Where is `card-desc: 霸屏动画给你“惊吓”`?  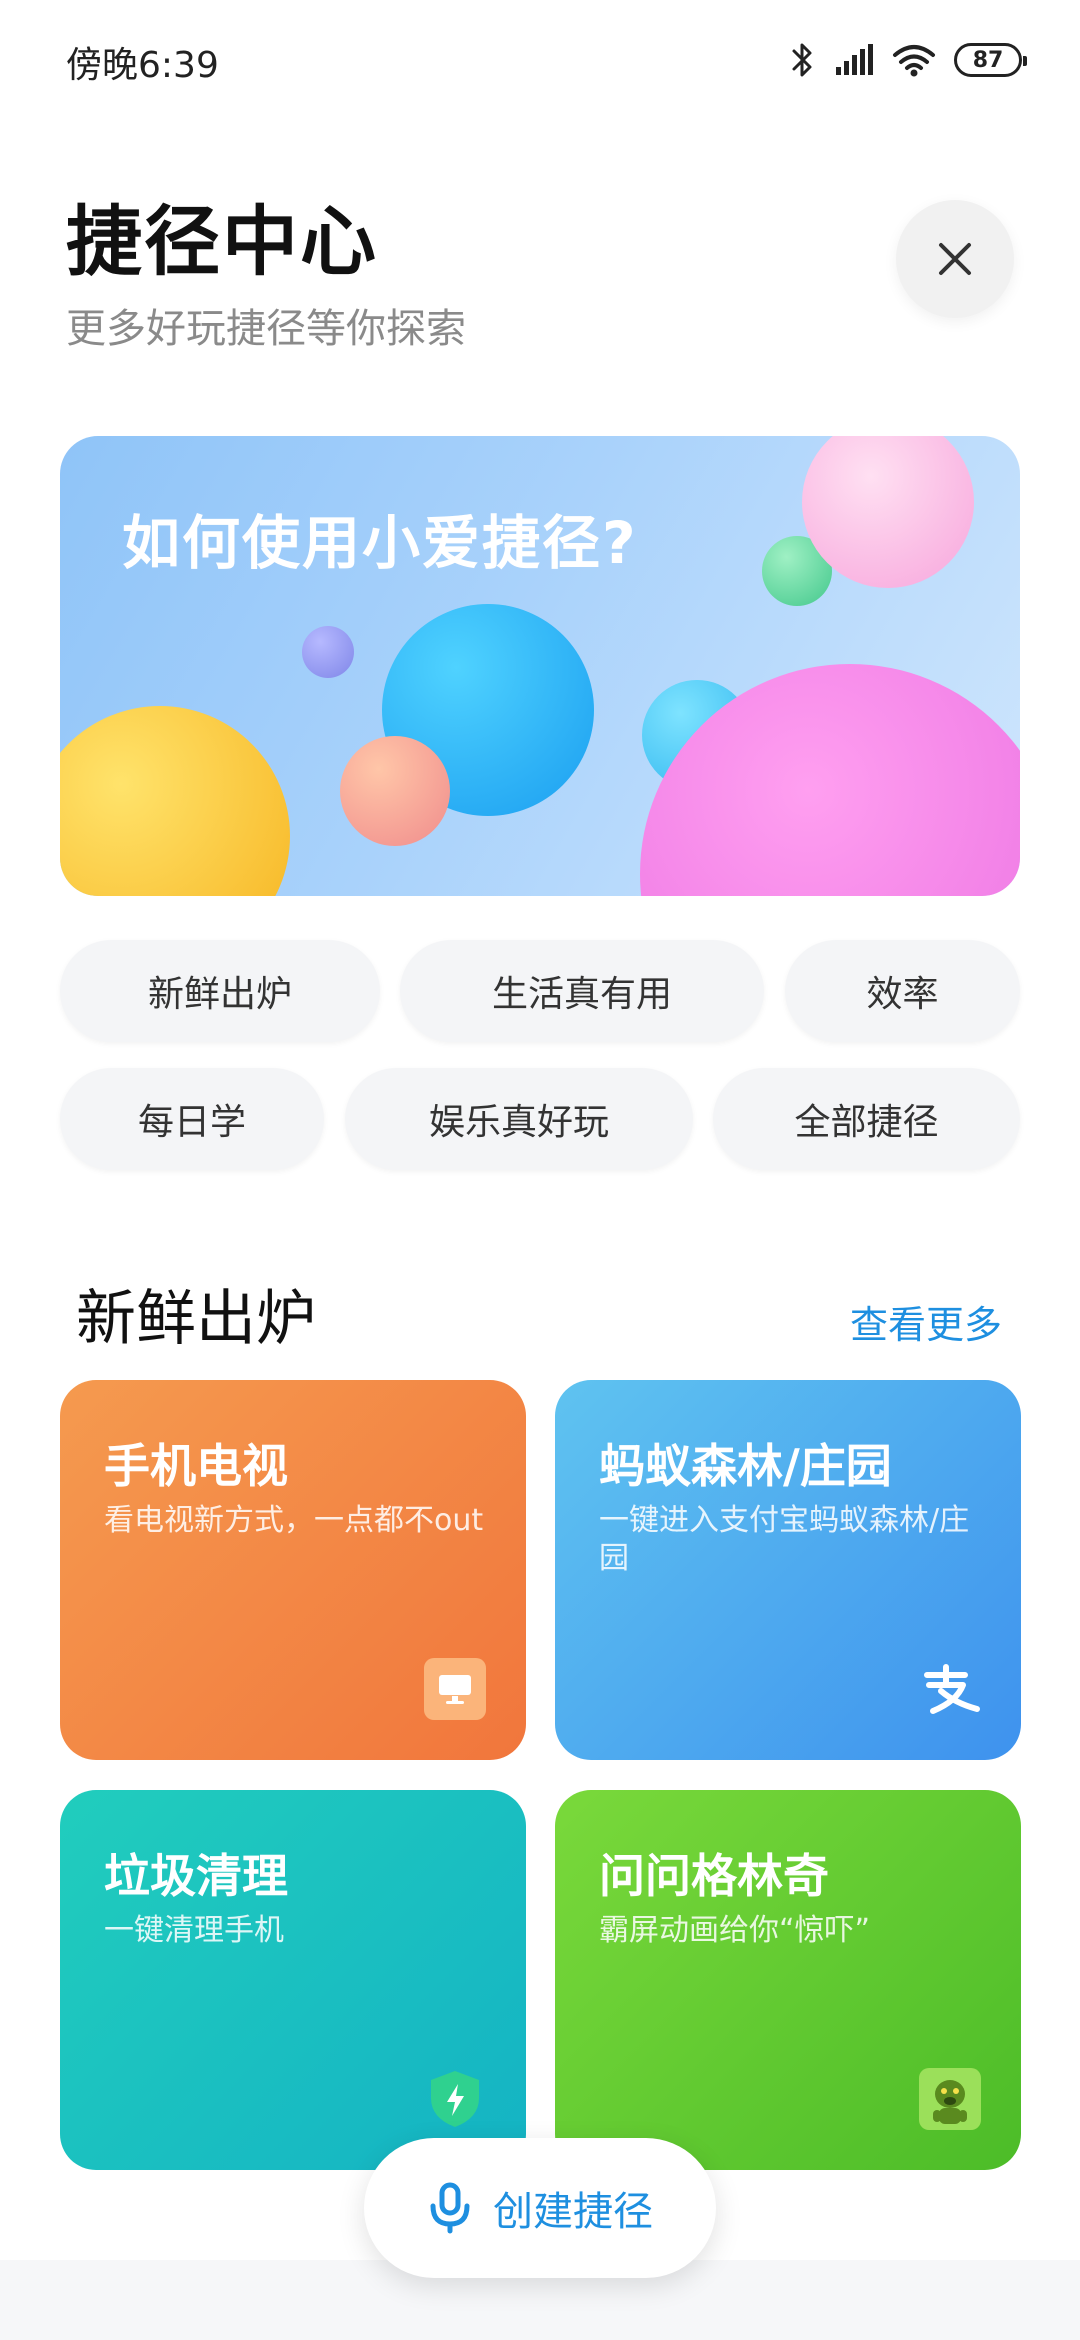
card-desc: 霸屏动画给你“惊吓” is located at coordinates (735, 1930).